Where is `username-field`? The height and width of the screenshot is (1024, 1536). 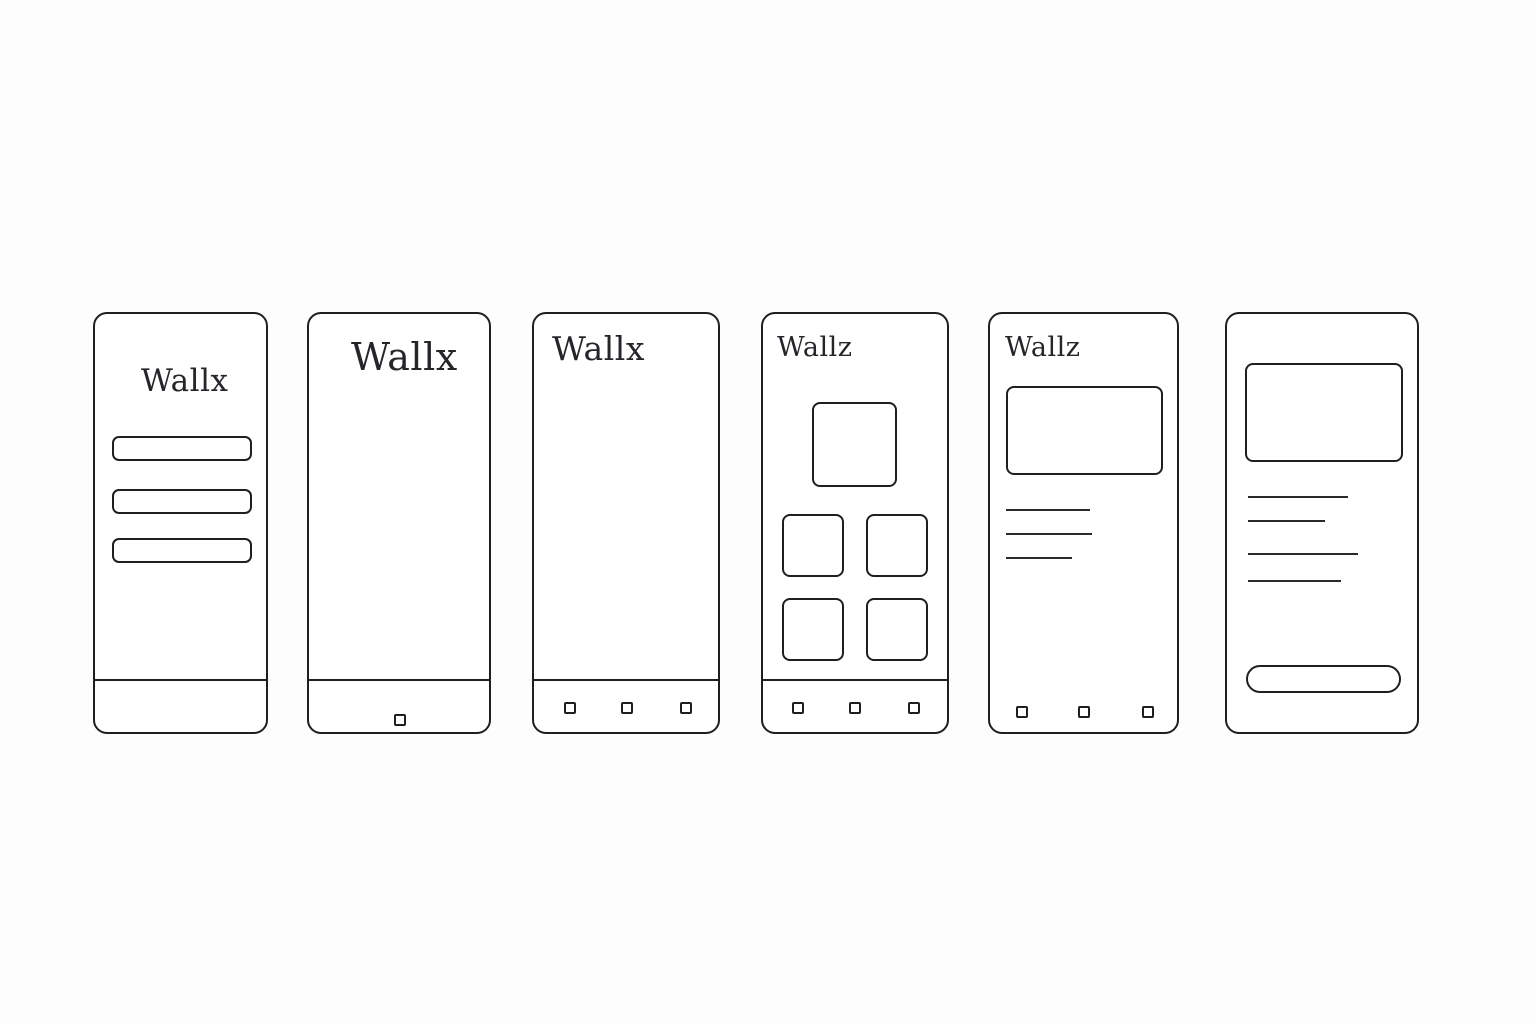 username-field is located at coordinates (182, 448).